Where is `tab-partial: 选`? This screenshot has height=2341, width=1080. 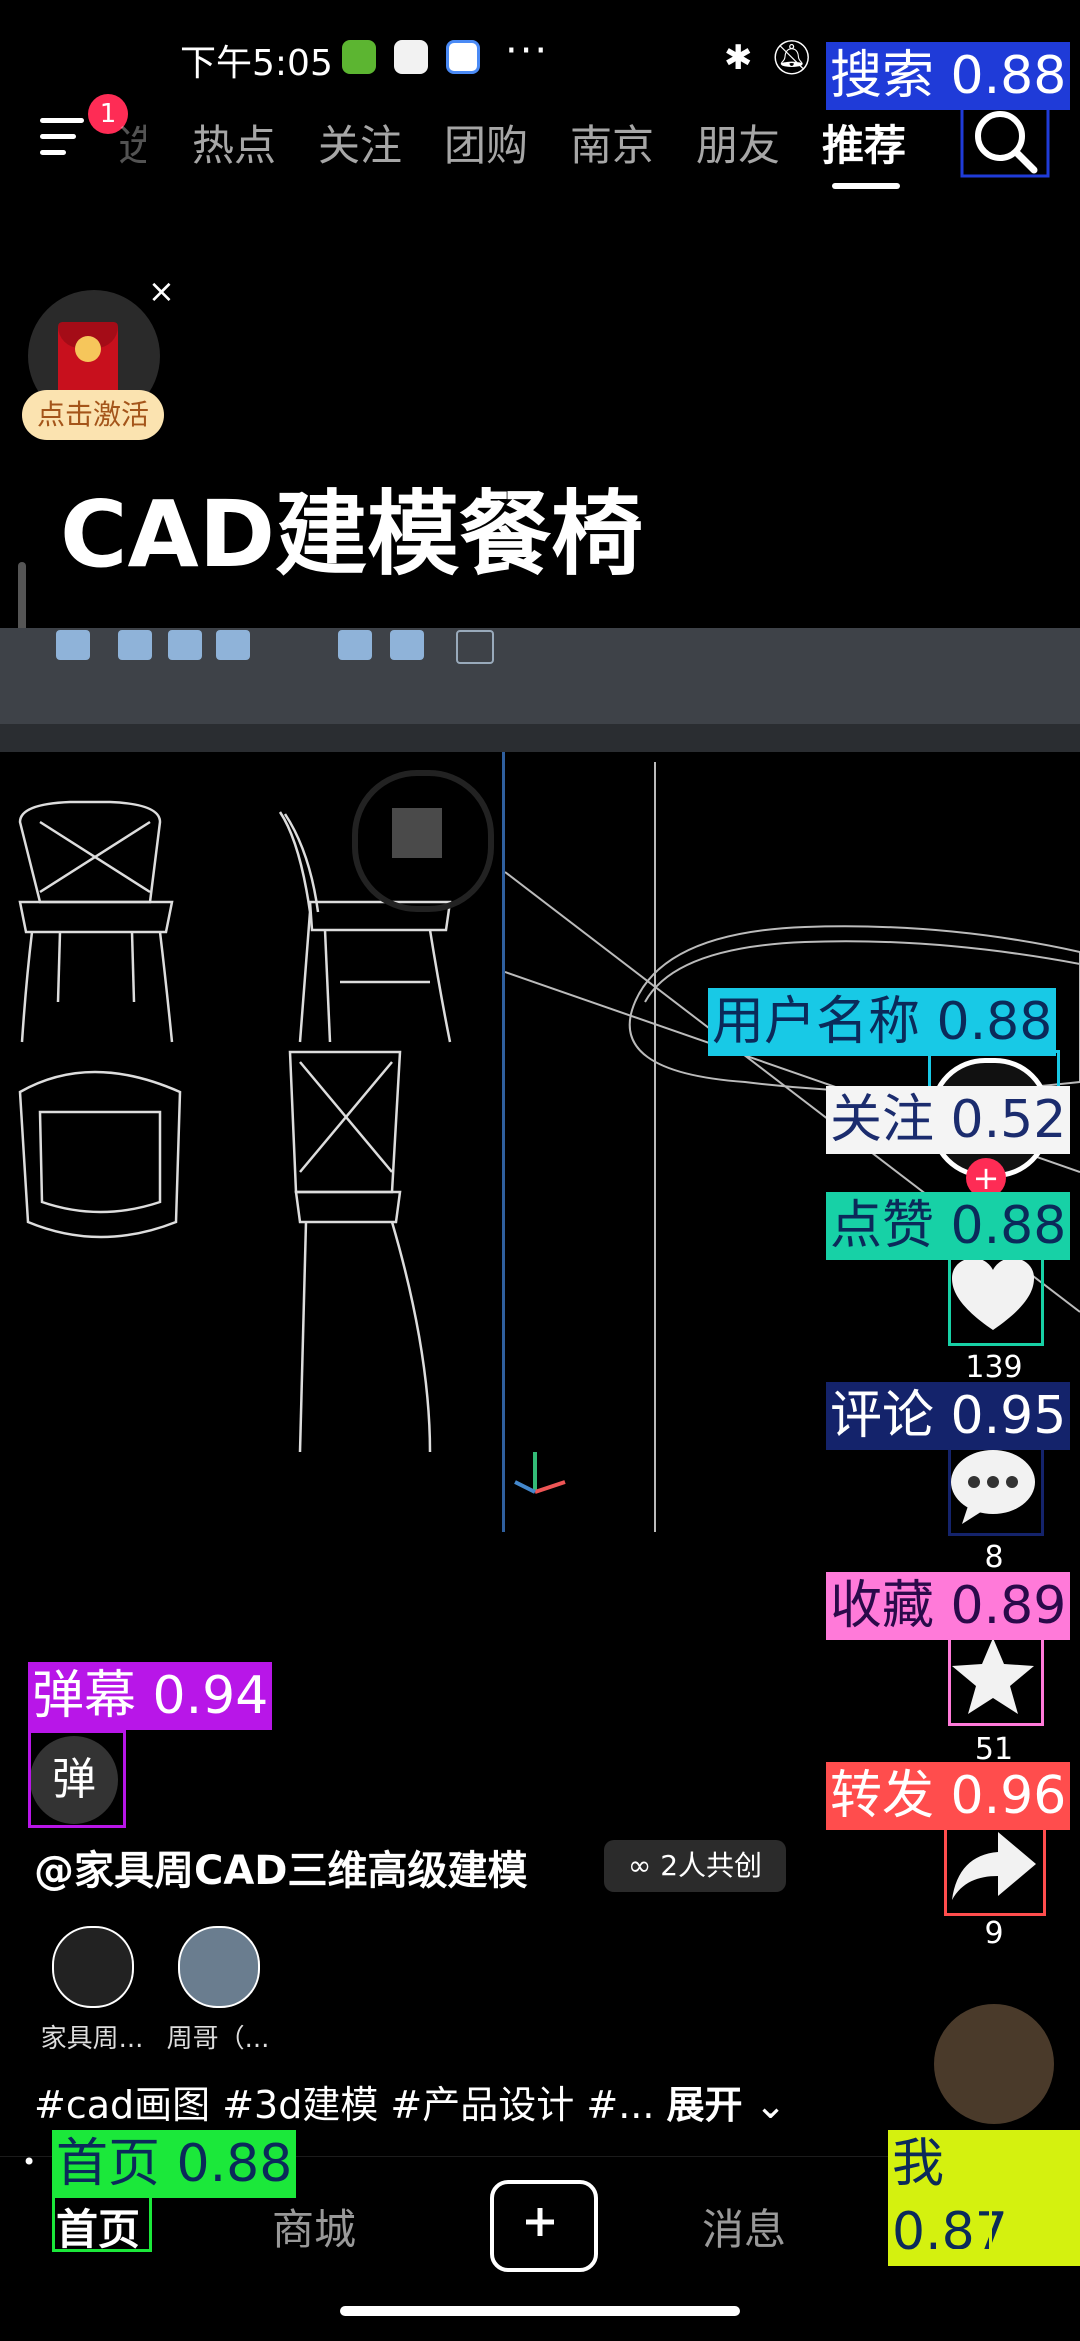
tab-partial: 选 is located at coordinates (132, 142).